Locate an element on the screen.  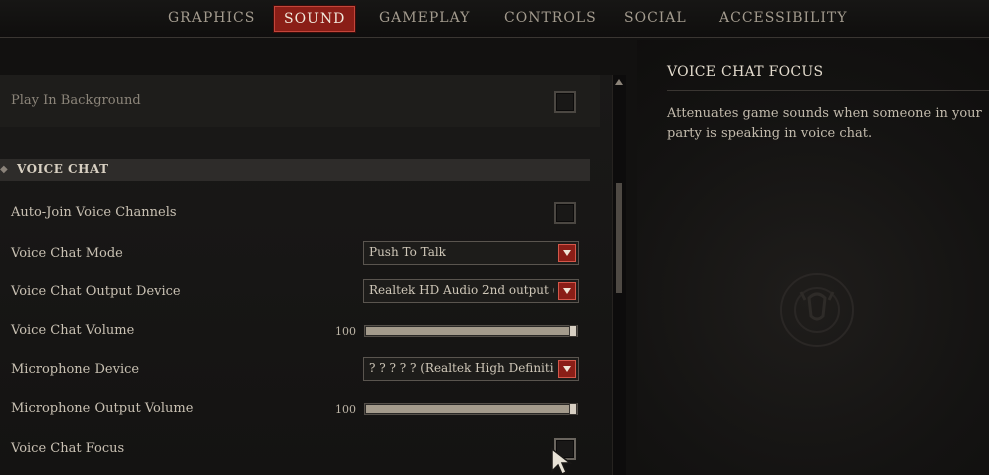
microphone-output-volume-handle is located at coordinates (573, 409).